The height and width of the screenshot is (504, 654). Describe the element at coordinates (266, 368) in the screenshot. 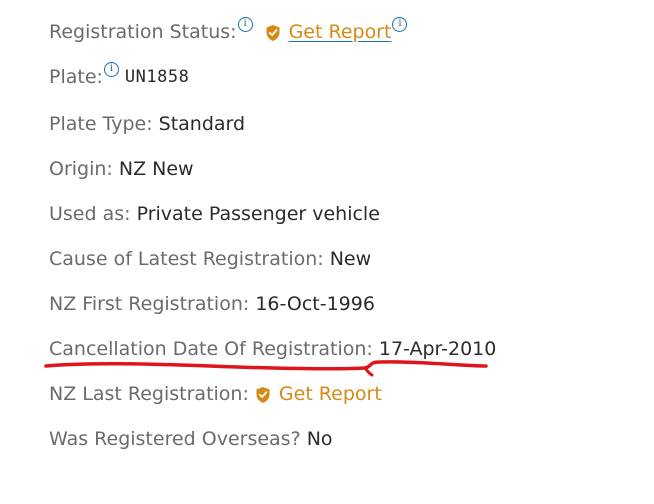

I see `red-underline-annotation` at that location.